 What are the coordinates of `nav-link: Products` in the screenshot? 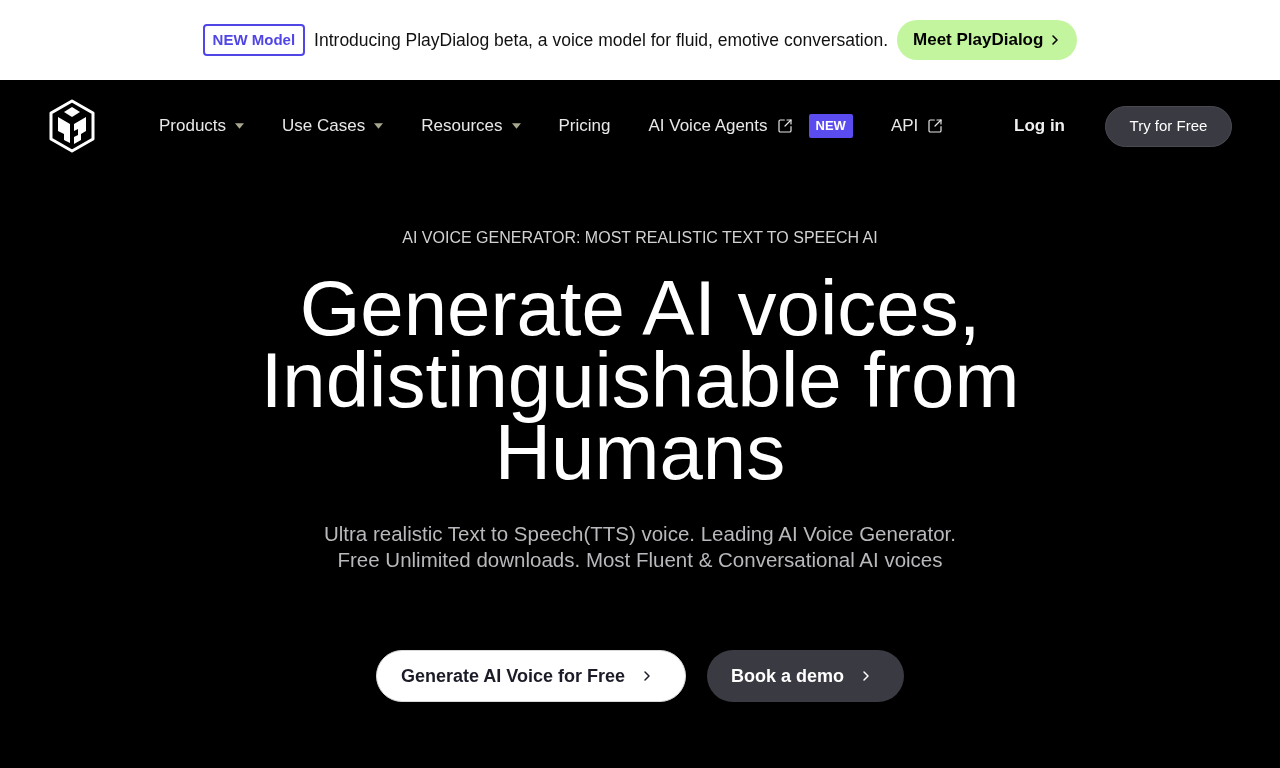 It's located at (193, 126).